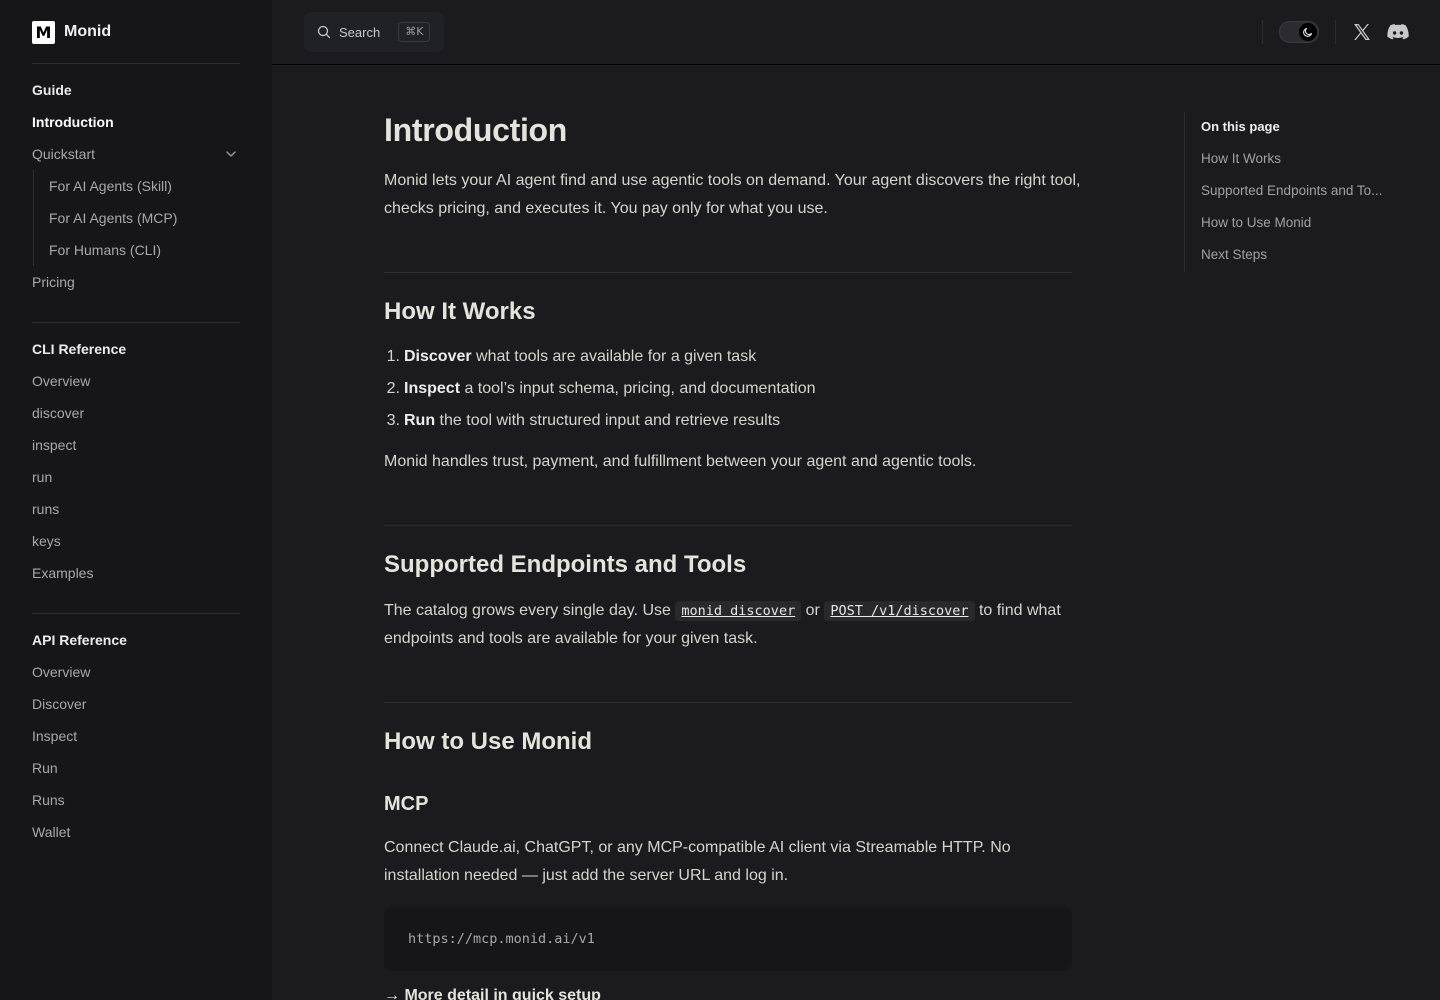 This screenshot has width=1440, height=1000. What do you see at coordinates (54, 445) in the screenshot?
I see `sidebar-item-cli-inspect: inspect` at bounding box center [54, 445].